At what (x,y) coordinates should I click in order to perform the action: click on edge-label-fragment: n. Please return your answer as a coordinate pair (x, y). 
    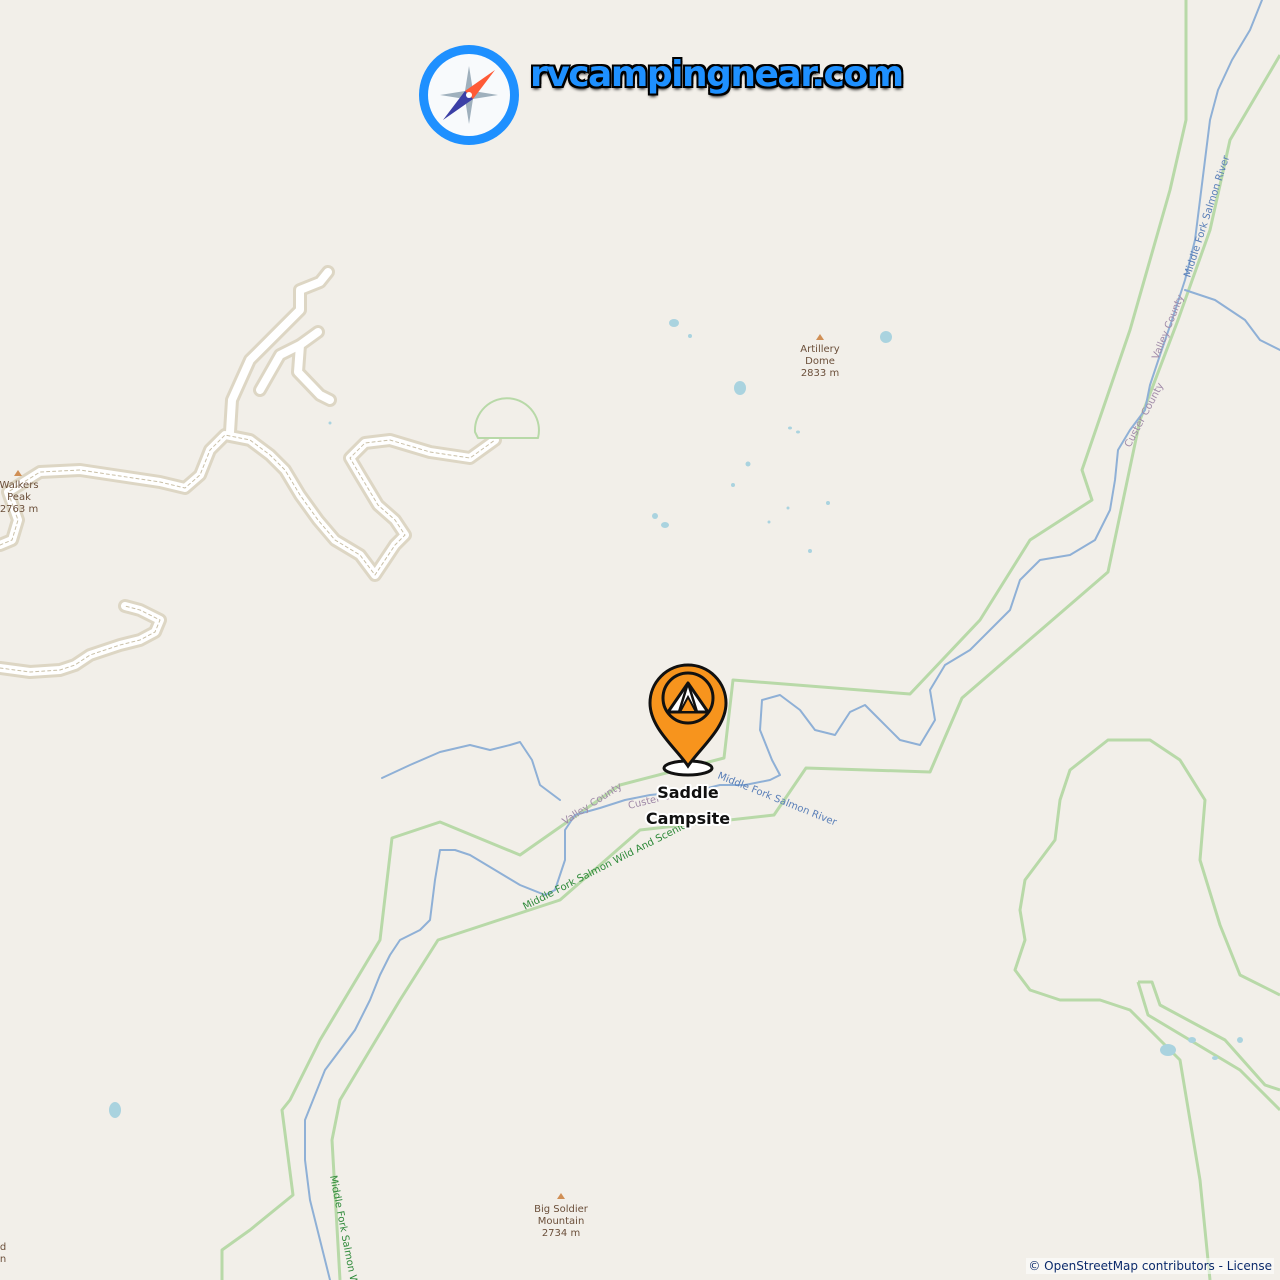
    Looking at the image, I should click on (3, 1259).